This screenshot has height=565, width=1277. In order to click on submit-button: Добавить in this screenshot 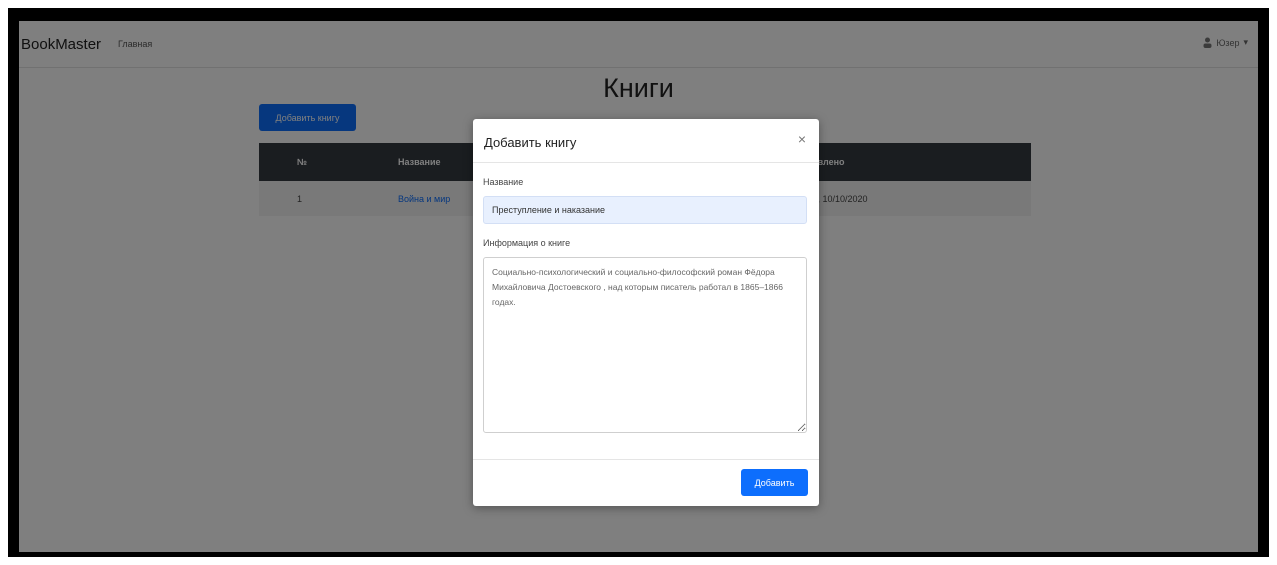, I will do `click(774, 482)`.